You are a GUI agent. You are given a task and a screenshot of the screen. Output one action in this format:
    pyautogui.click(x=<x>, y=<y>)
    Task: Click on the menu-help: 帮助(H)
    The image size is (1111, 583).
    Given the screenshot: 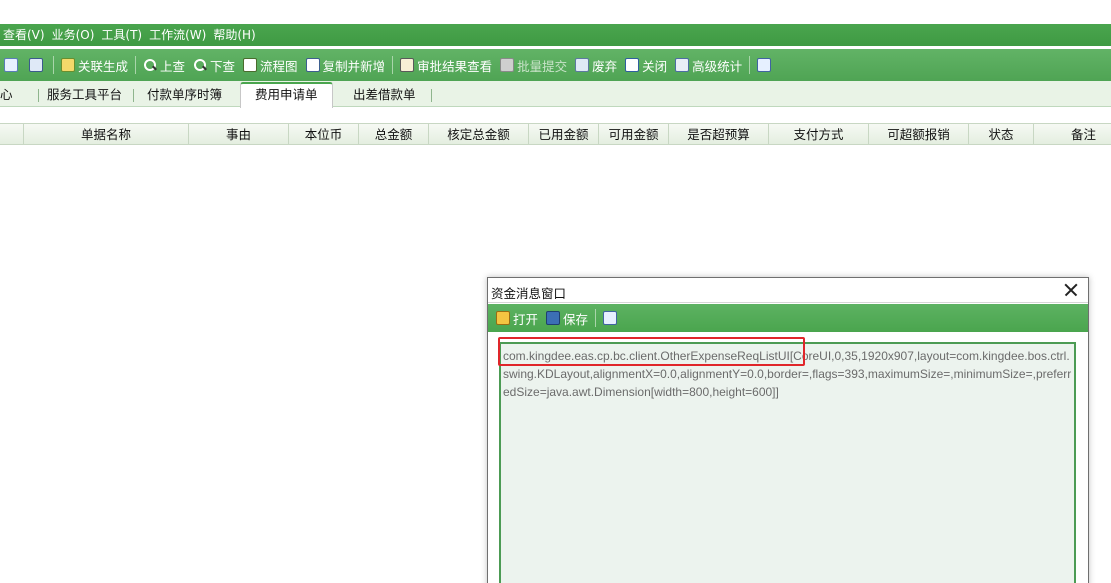 What is the action you would take?
    pyautogui.click(x=234, y=35)
    